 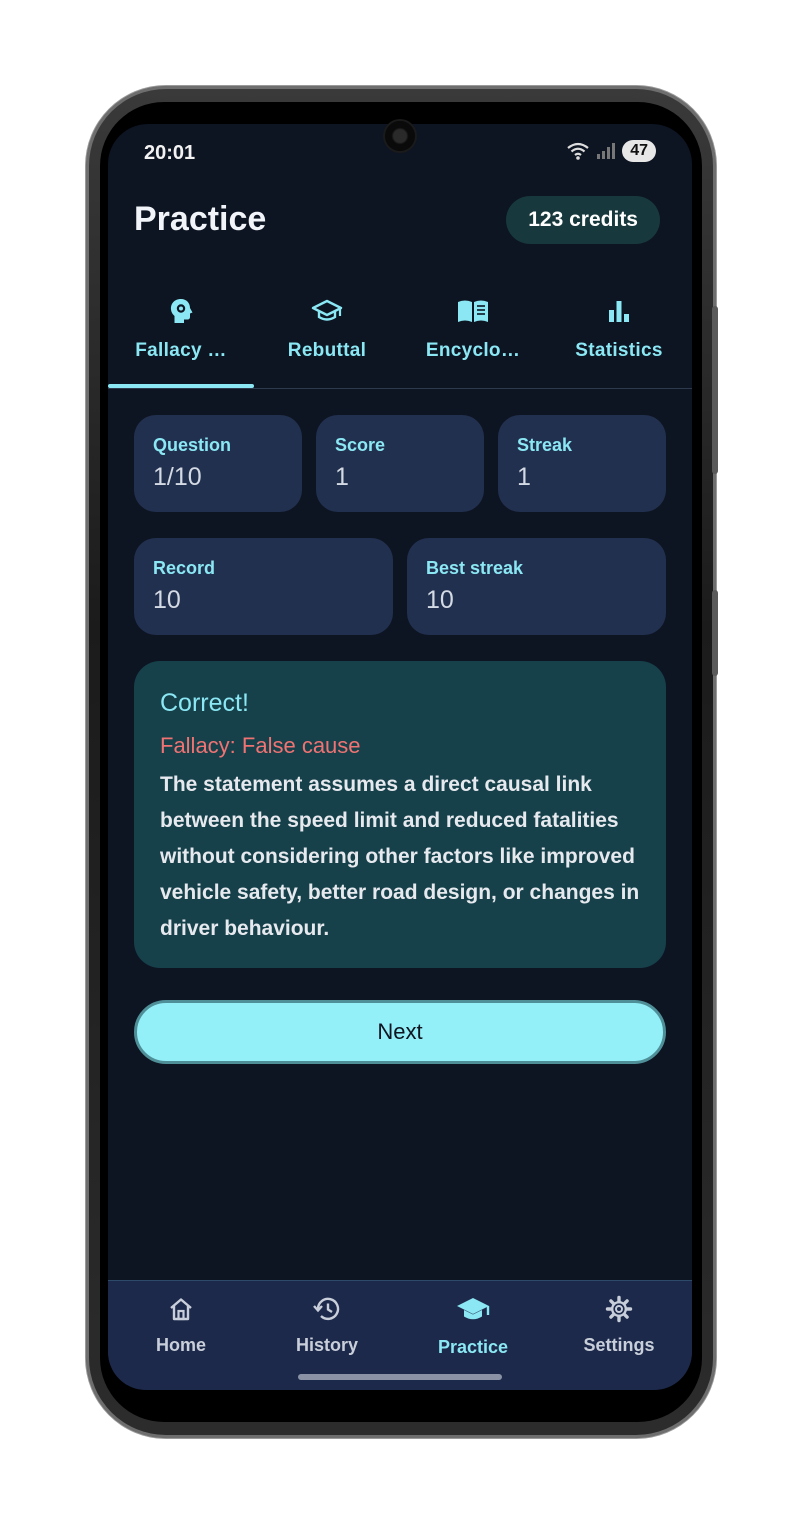 I want to click on nav-home: Home, so click(x=181, y=1335).